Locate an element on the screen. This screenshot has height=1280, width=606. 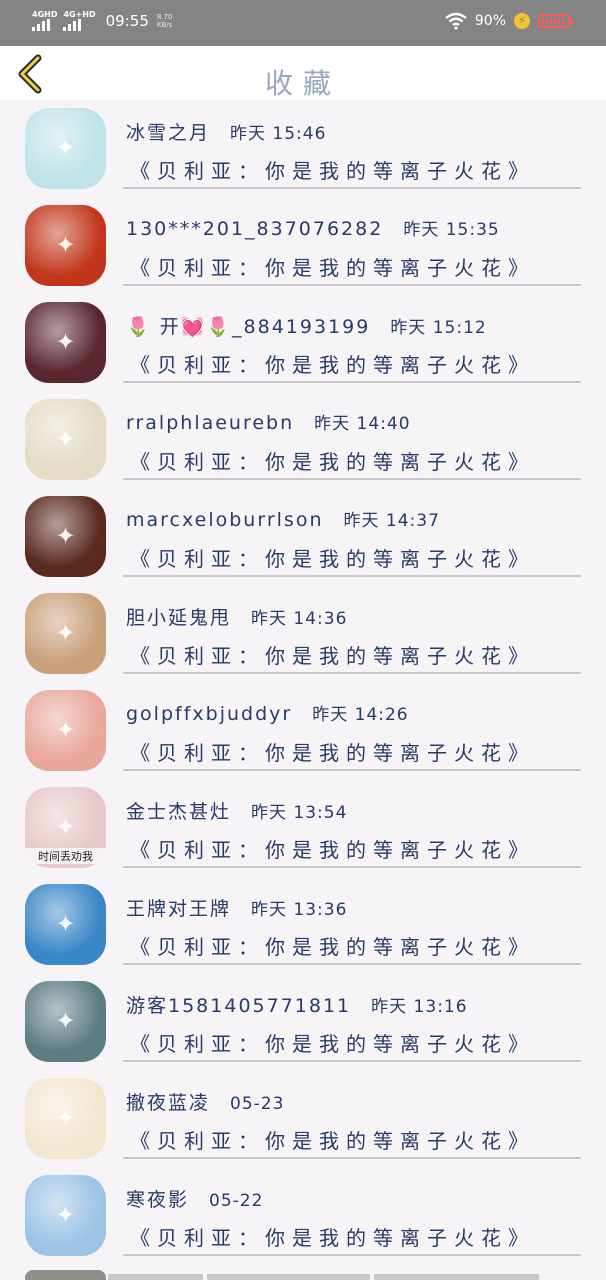
signal-1-label: 4GHD is located at coordinates (45, 14).